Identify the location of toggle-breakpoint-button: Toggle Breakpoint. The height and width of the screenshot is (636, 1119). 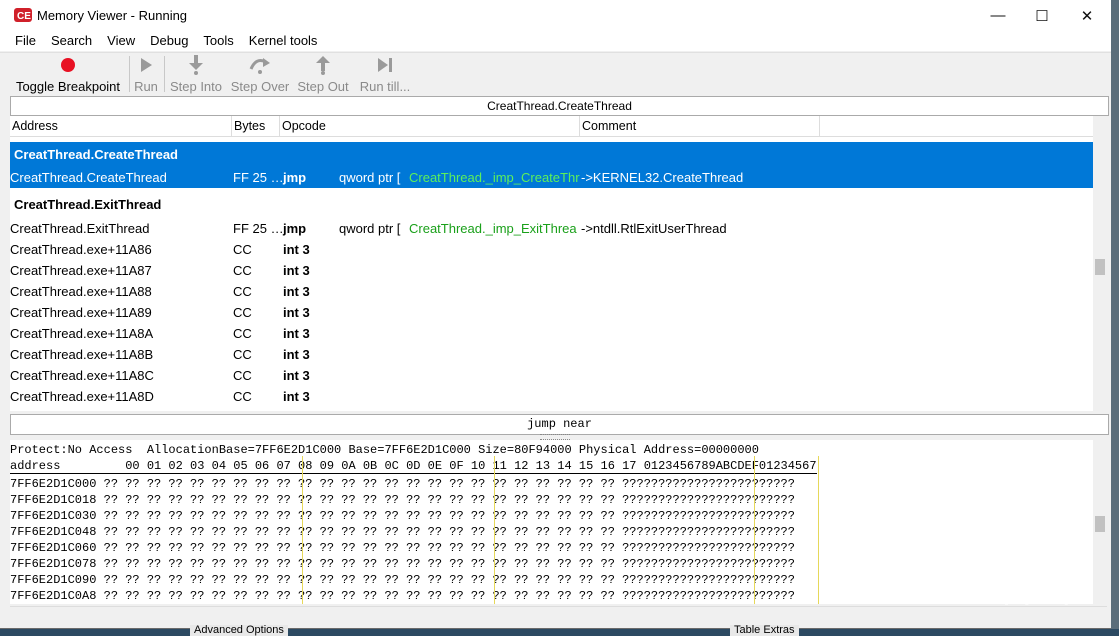
(68, 74).